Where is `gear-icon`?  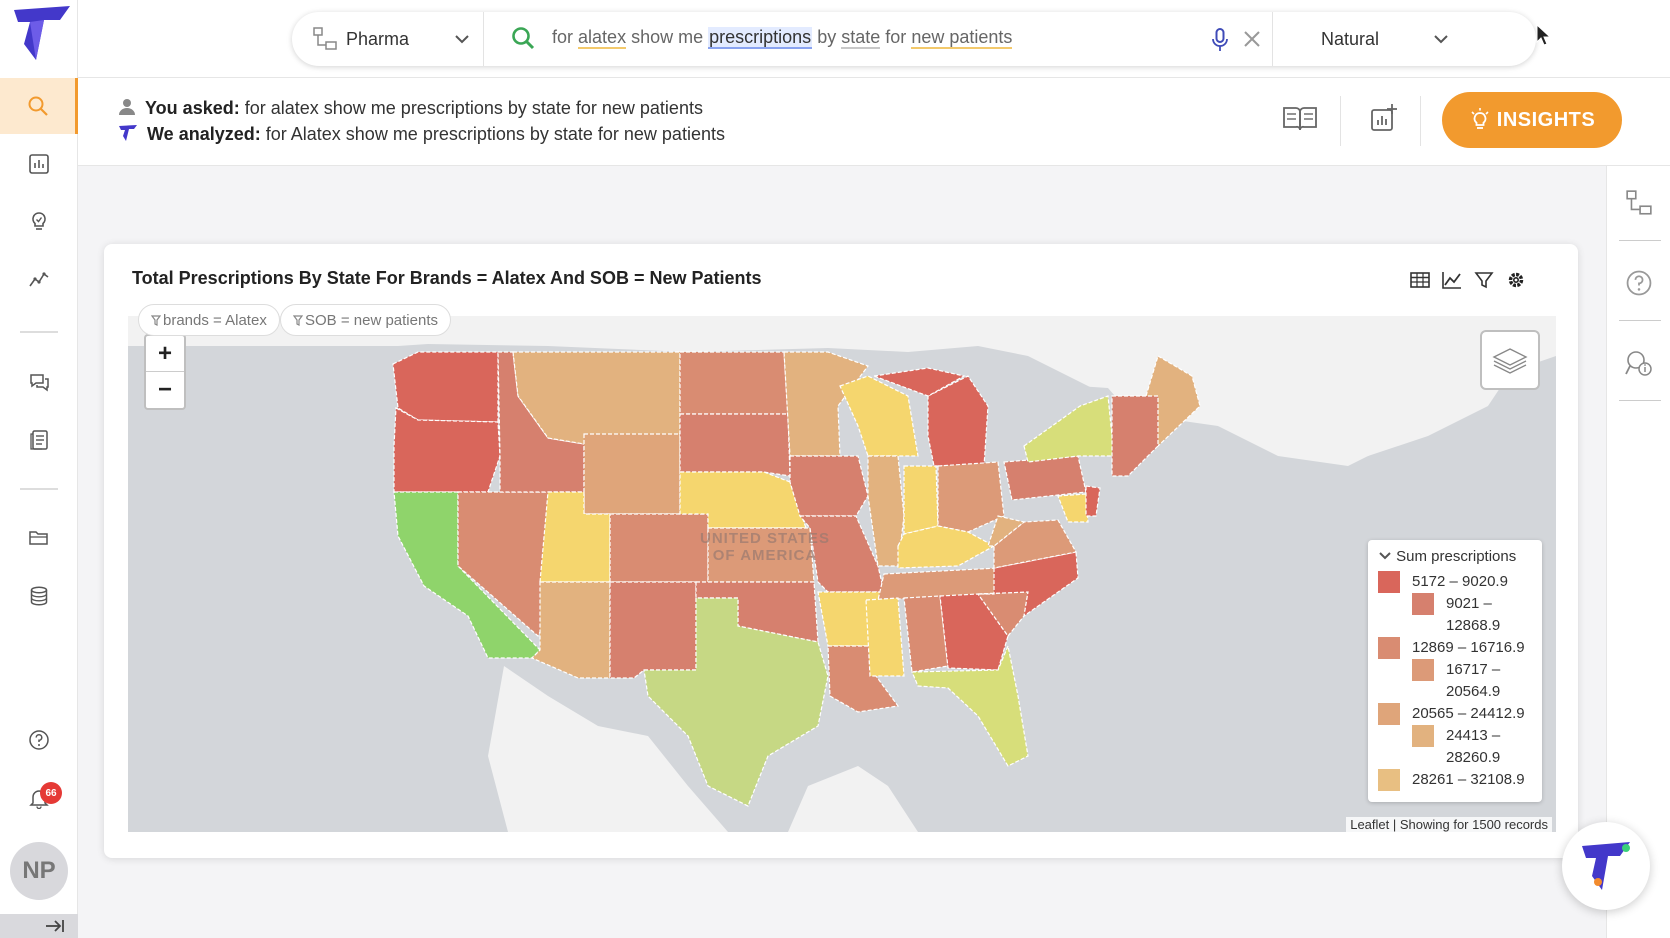 gear-icon is located at coordinates (1516, 280).